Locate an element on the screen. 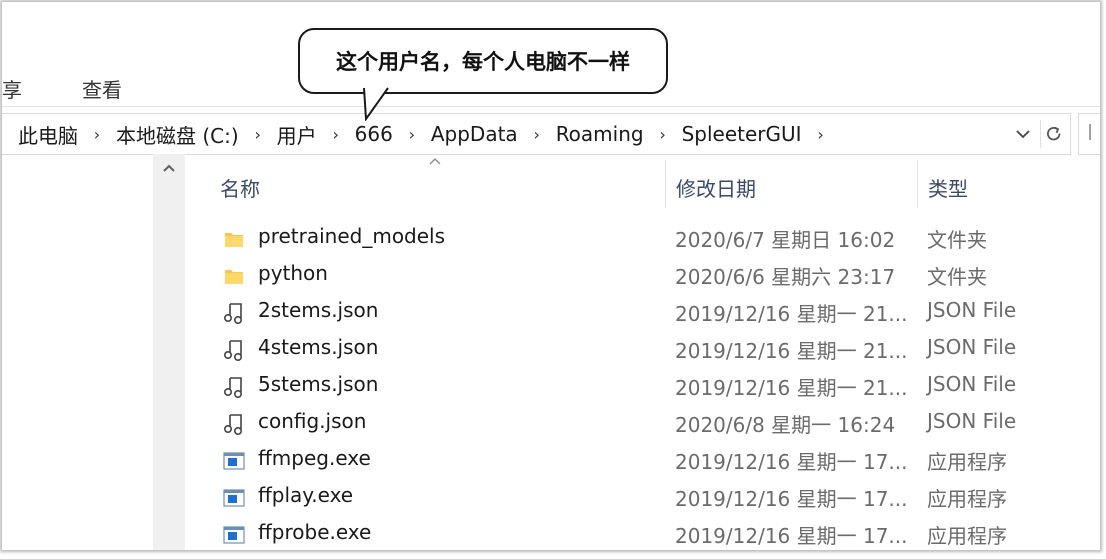  refresh-icon is located at coordinates (1053, 134).